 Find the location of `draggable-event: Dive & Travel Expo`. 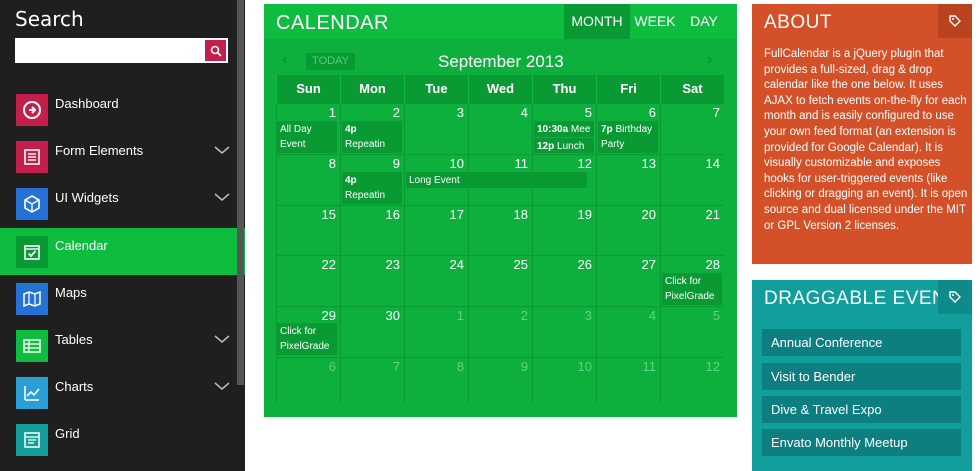

draggable-event: Dive & Travel Expo is located at coordinates (861, 409).